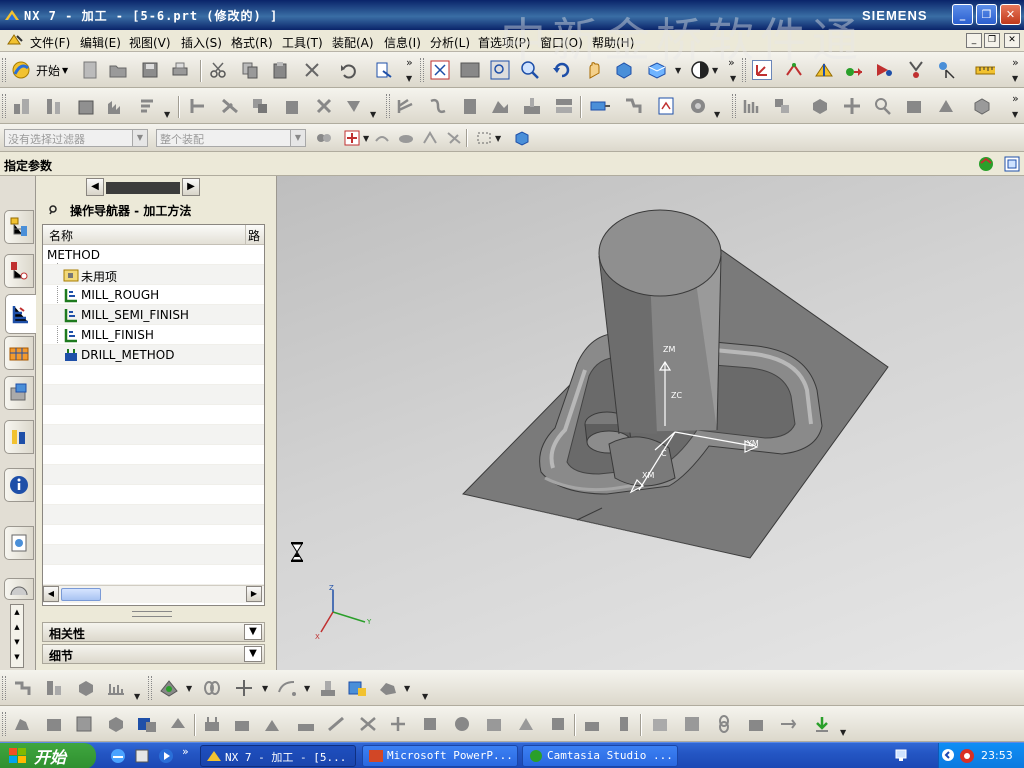  What do you see at coordinates (368, 724) in the screenshot?
I see `feature-12-icon` at bounding box center [368, 724].